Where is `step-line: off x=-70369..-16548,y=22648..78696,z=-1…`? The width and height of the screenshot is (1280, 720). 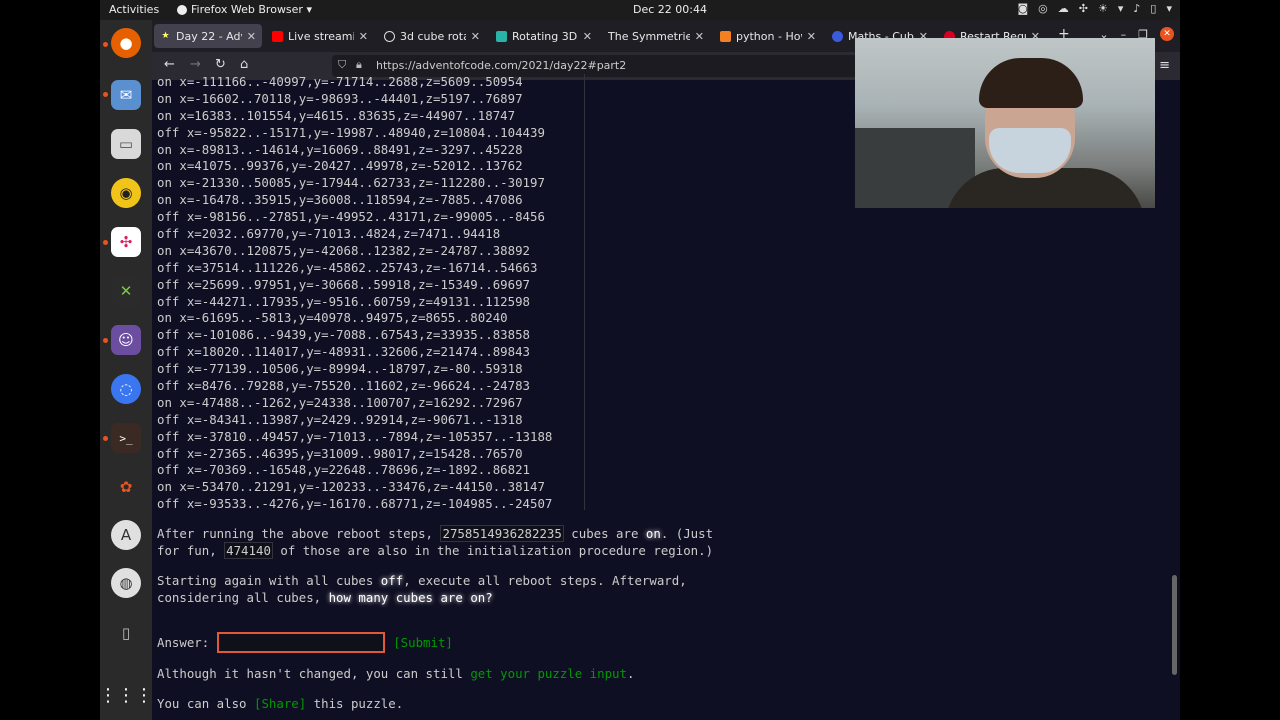 step-line: off x=-70369..-16548,y=22648..78696,z=-1… is located at coordinates (343, 470).